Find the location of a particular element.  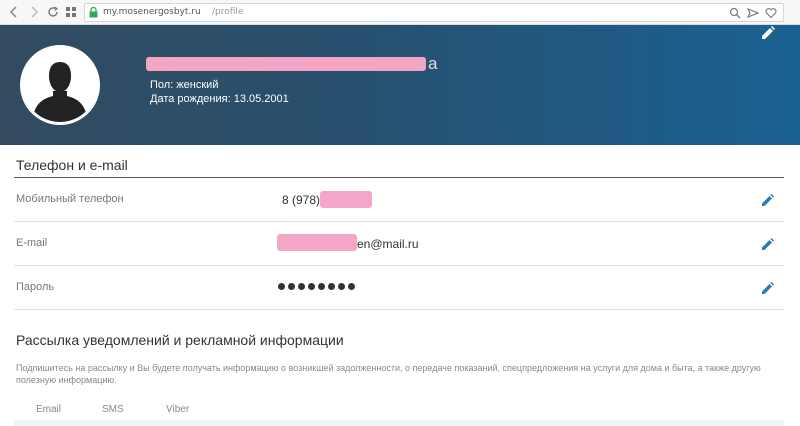

browser-toolbar: my.mosenergosbyt.ru /profile is located at coordinates (400, 12).